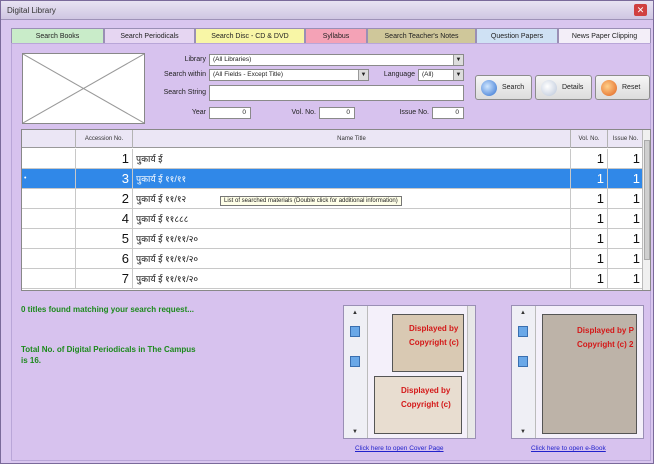 This screenshot has height=464, width=654. Describe the element at coordinates (336, 35) in the screenshot. I see `tab-syllabus: Syllabus` at that location.